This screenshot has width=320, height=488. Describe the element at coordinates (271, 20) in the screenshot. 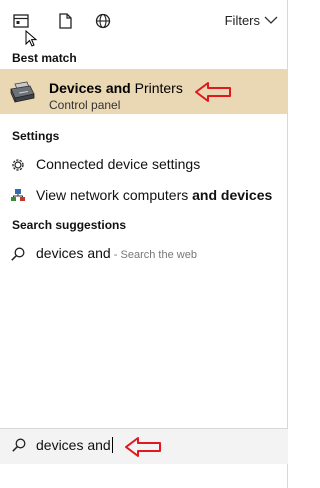

I see `chevron-down-icon` at that location.